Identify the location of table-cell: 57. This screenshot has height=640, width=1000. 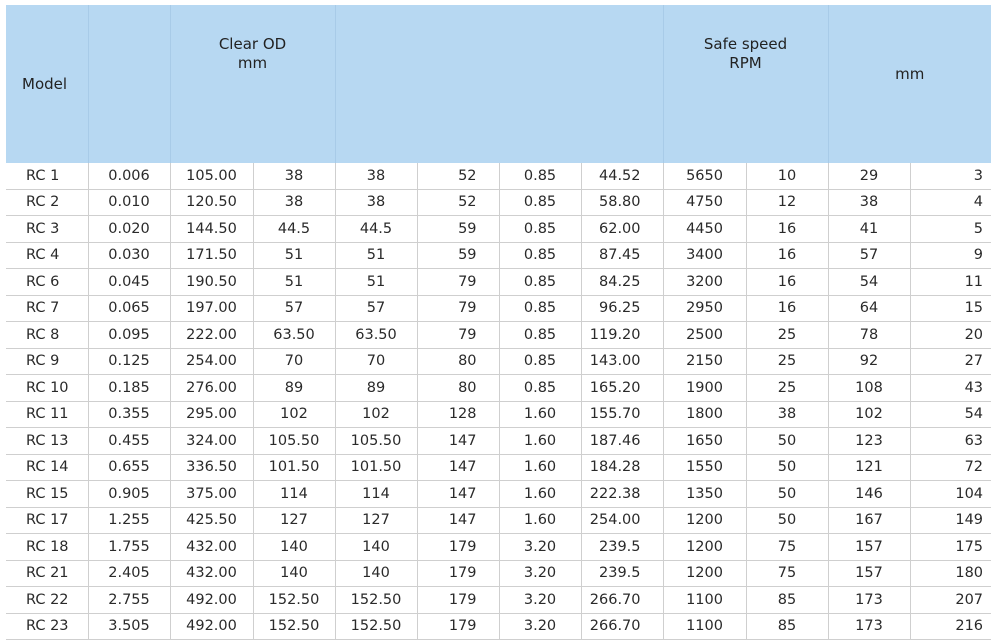
(869, 255).